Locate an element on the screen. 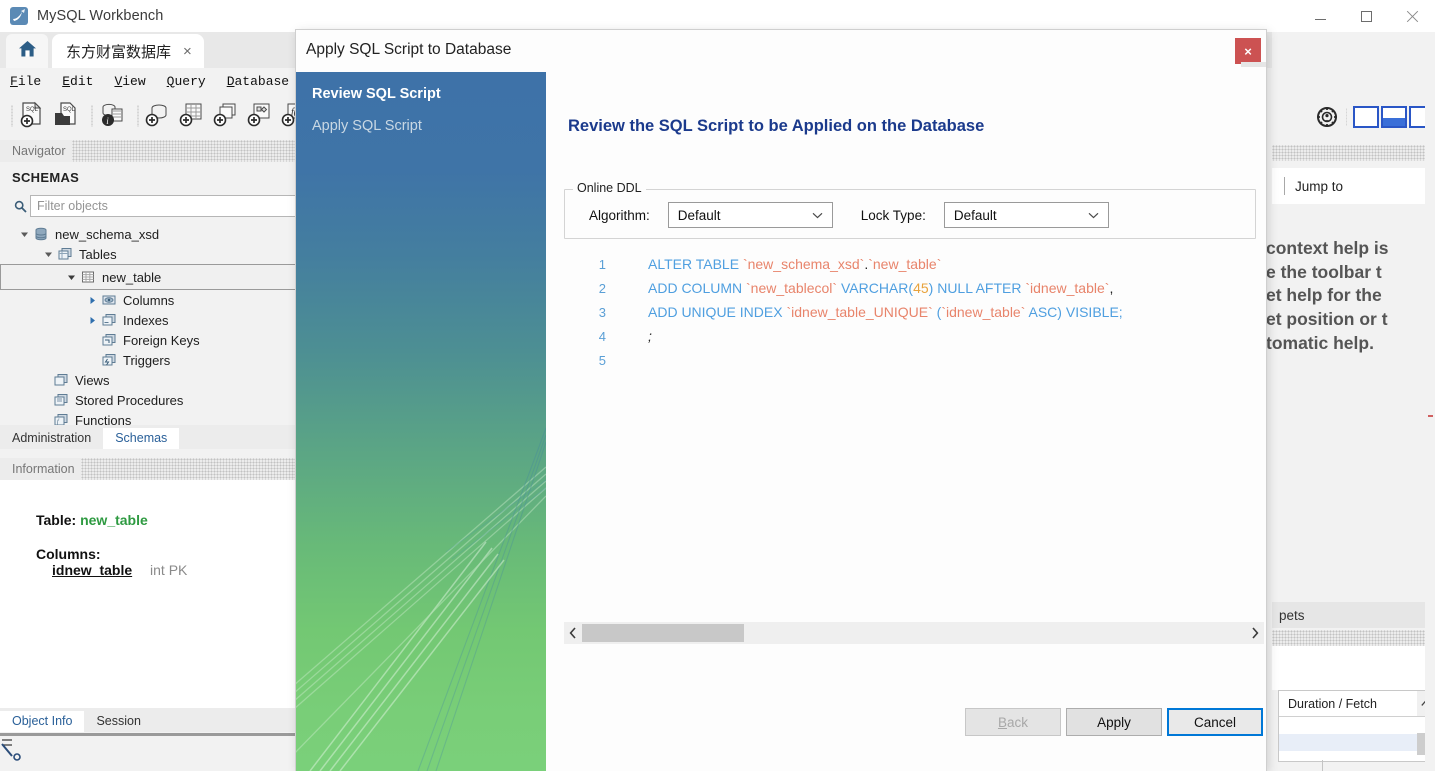  sql-line-code: ; is located at coordinates (650, 336).